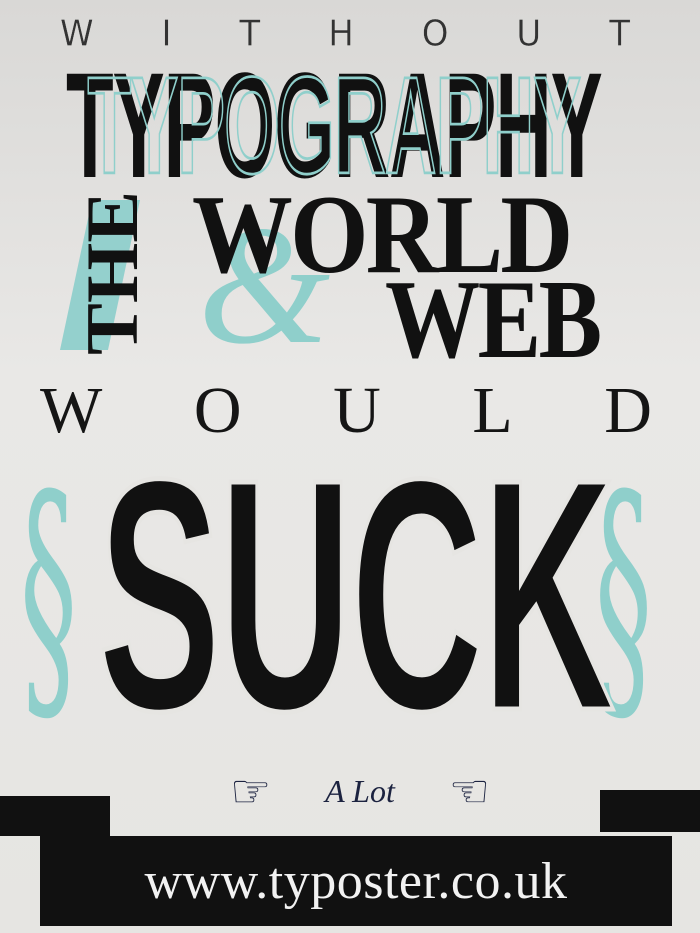 This screenshot has width=700, height=933. Describe the element at coordinates (48, 597) in the screenshot. I see `scroll-ornament-icon: §` at that location.